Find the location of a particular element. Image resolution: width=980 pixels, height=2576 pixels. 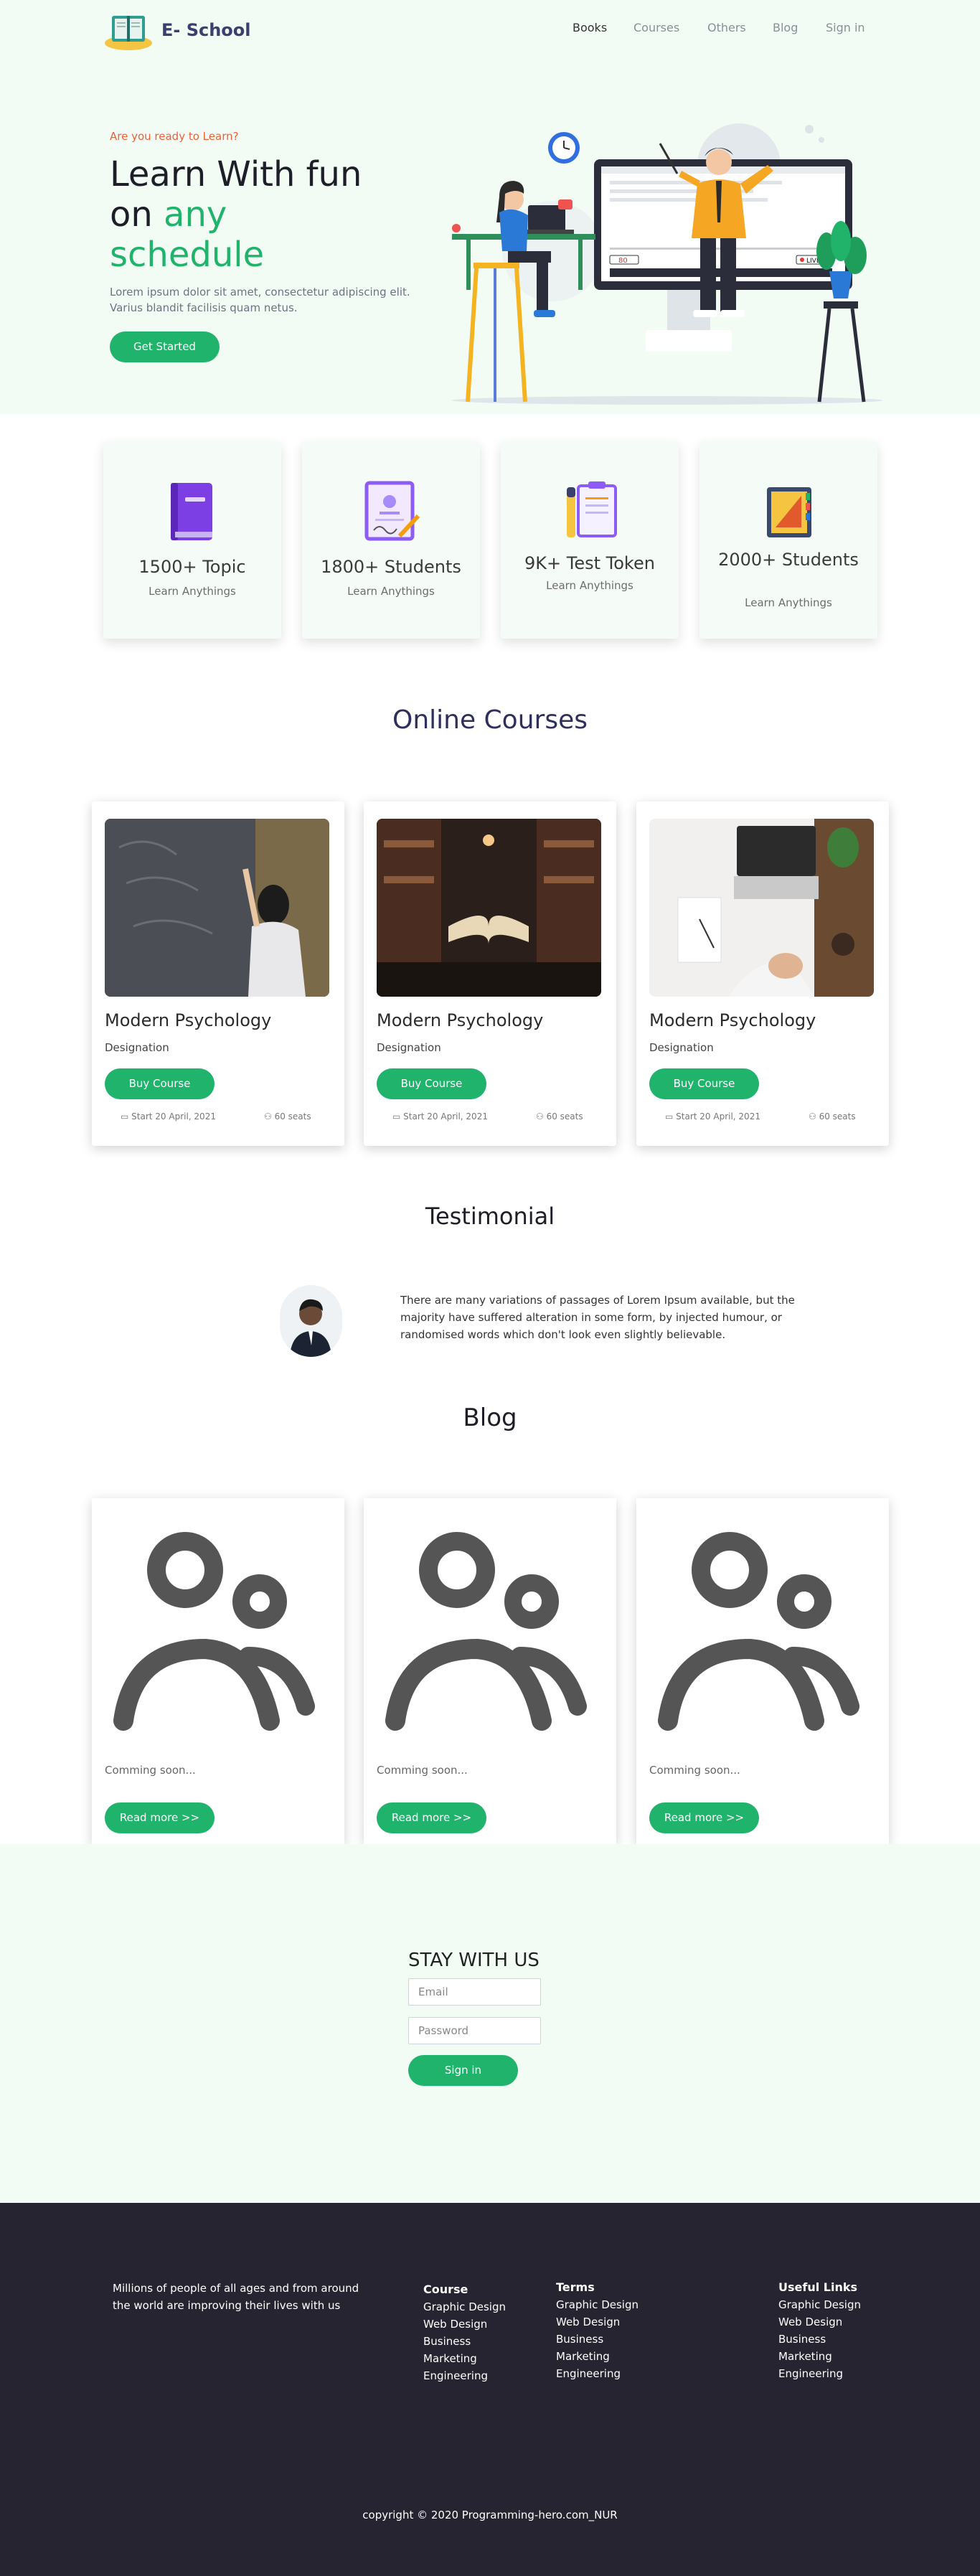

blog-section-title: Blog is located at coordinates (490, 1418).